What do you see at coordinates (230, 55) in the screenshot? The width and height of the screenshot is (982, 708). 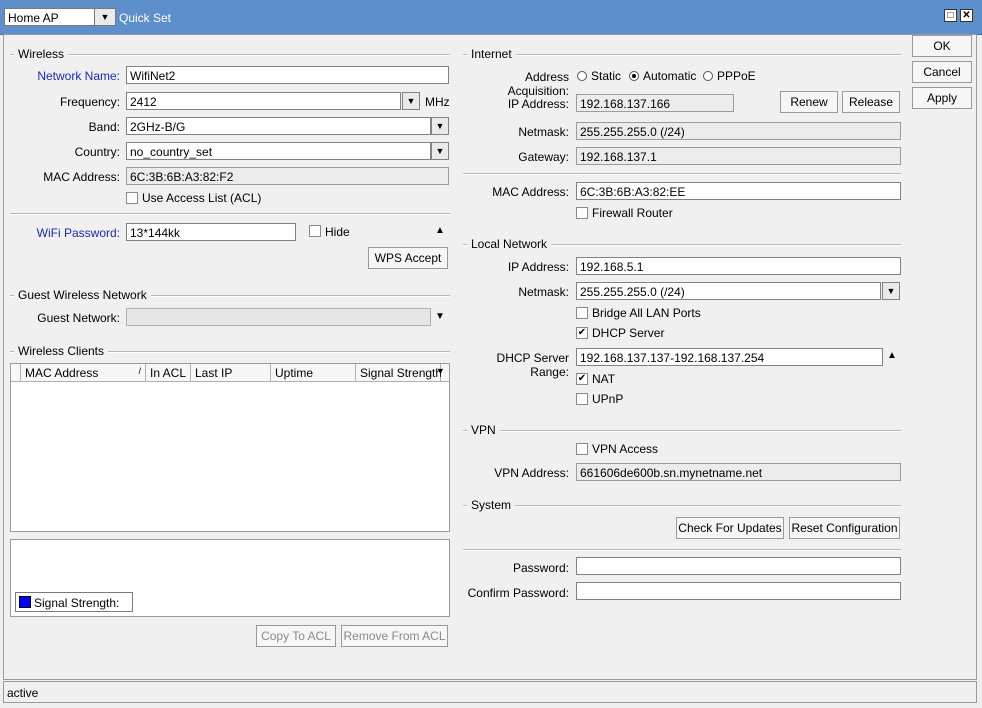 I see `wireless-section-line` at bounding box center [230, 55].